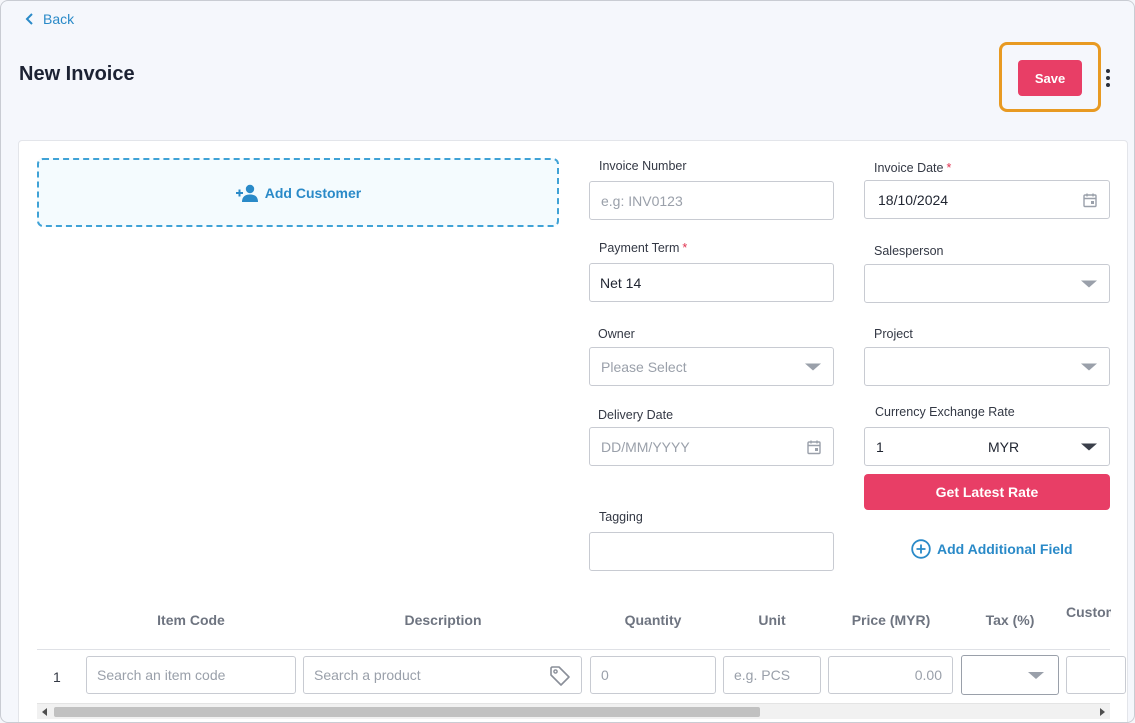  I want to click on tax-select, so click(1010, 675).